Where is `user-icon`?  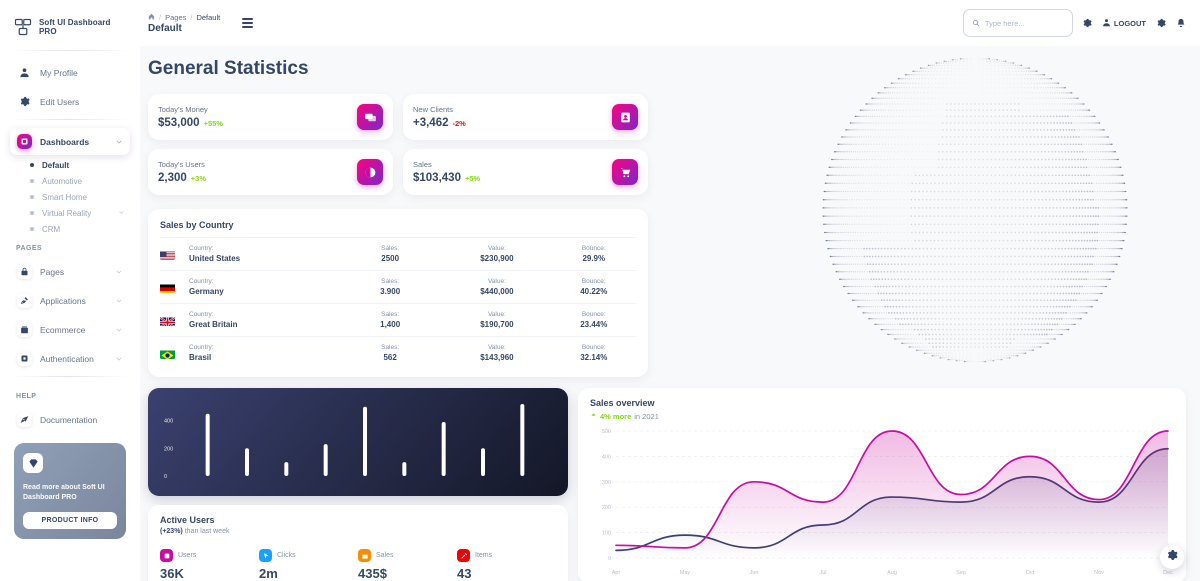 user-icon is located at coordinates (1106, 23).